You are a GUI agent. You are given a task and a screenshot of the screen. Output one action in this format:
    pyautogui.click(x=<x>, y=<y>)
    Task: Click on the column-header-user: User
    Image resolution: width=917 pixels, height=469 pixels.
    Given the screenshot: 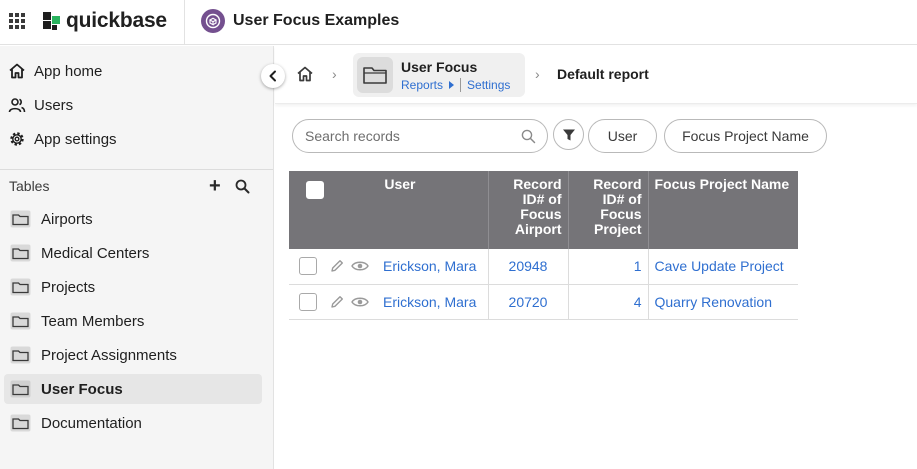 What is the action you would take?
    pyautogui.click(x=389, y=210)
    